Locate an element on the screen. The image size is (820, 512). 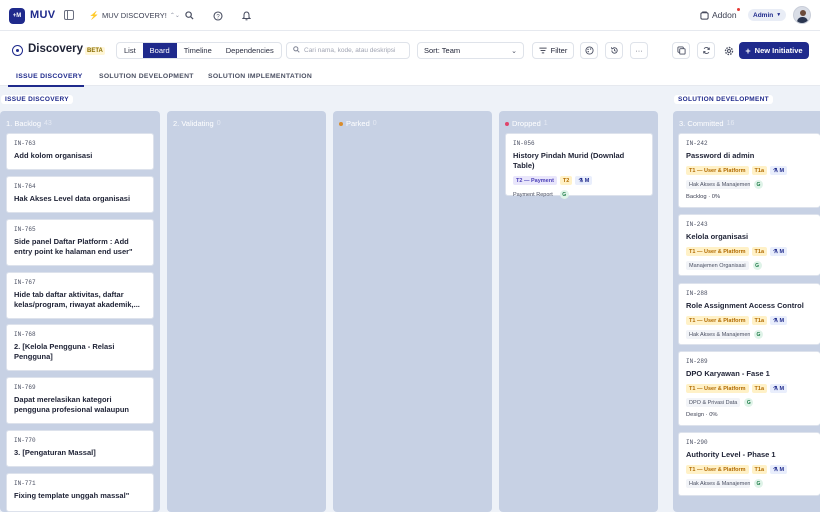
history-button is located at coordinates (614, 50).